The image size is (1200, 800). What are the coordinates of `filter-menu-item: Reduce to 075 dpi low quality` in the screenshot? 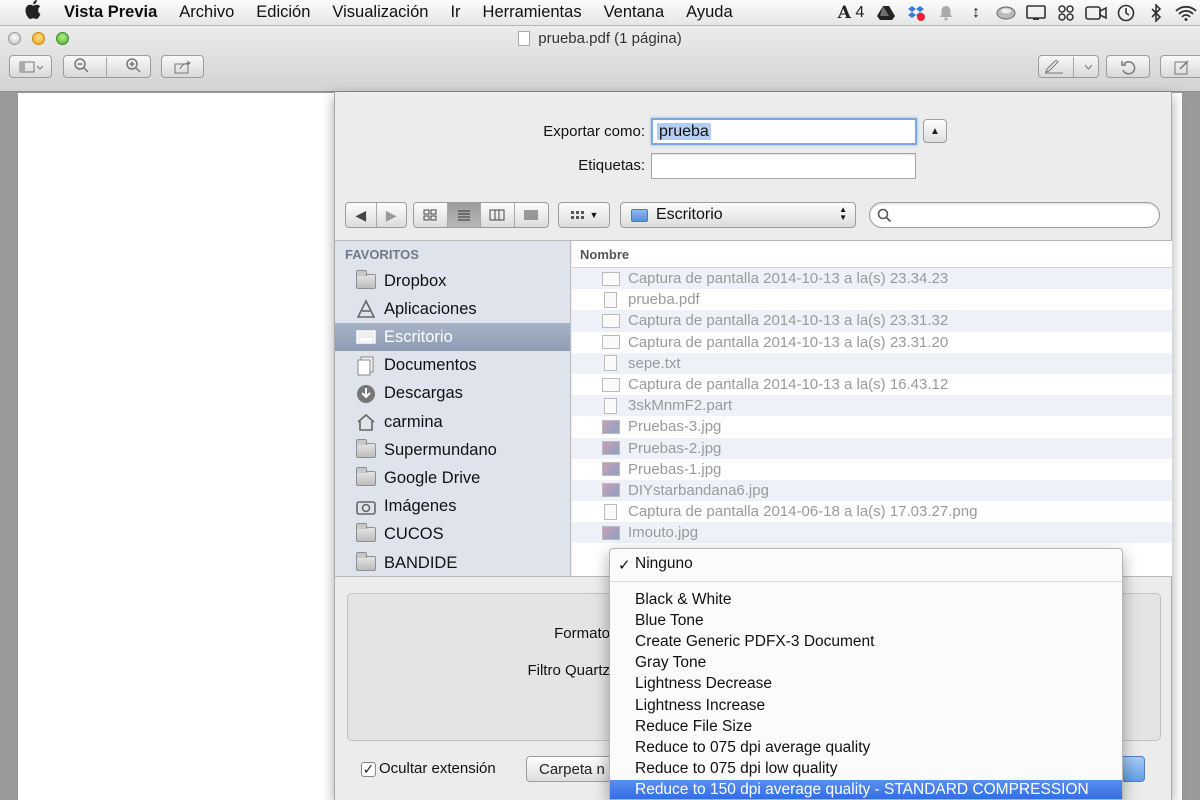 It's located at (866, 769).